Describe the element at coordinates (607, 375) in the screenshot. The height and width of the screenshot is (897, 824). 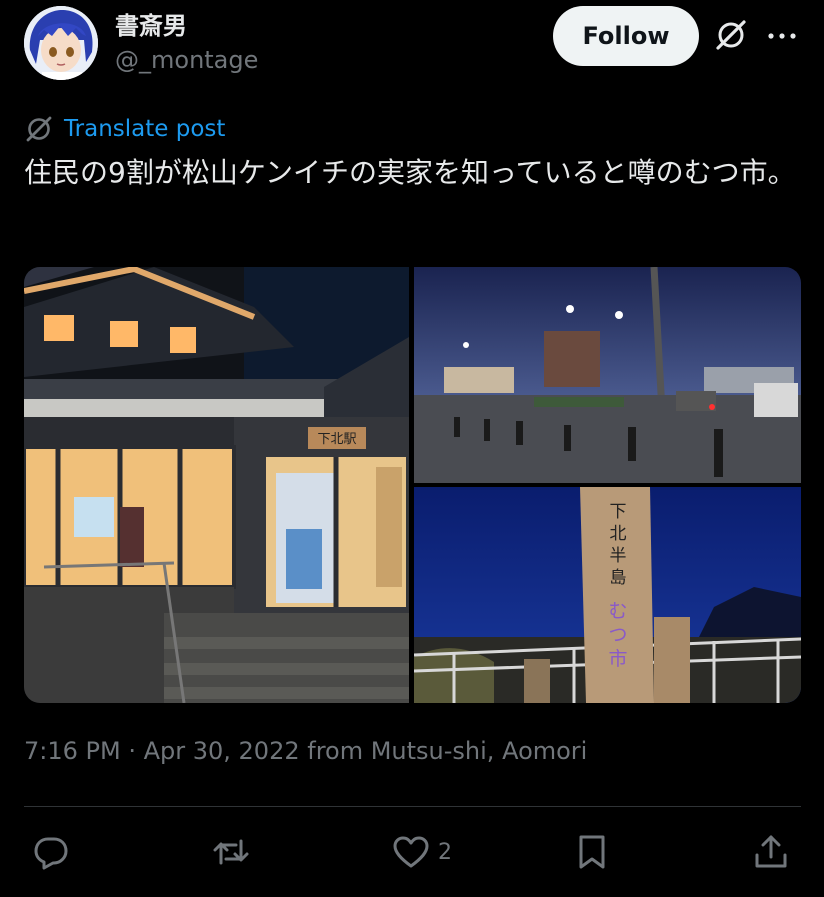
I see `photo-night-parking-lot` at that location.